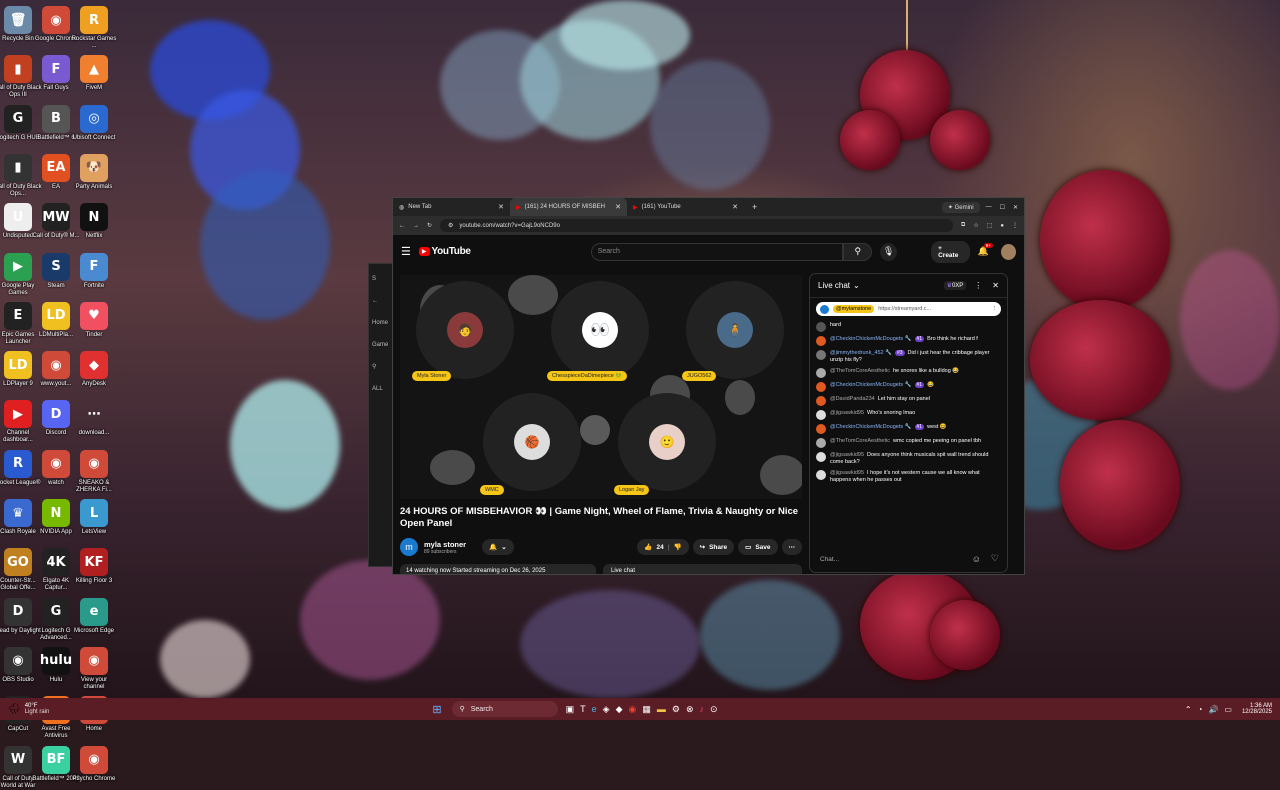 Image resolution: width=1280 pixels, height=790 pixels. What do you see at coordinates (409, 547) in the screenshot?
I see `channel-avatar: m` at bounding box center [409, 547].